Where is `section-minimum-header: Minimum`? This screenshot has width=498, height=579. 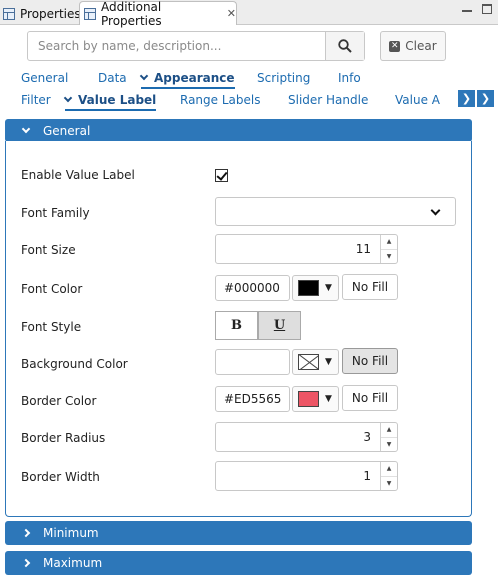
section-minimum-header: Minimum is located at coordinates (238, 533).